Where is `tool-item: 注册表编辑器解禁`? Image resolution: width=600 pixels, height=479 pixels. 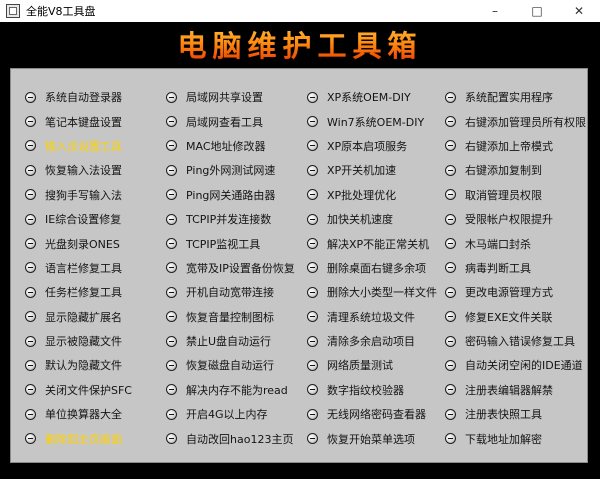 tool-item: 注册表编辑器解禁 is located at coordinates (515, 390).